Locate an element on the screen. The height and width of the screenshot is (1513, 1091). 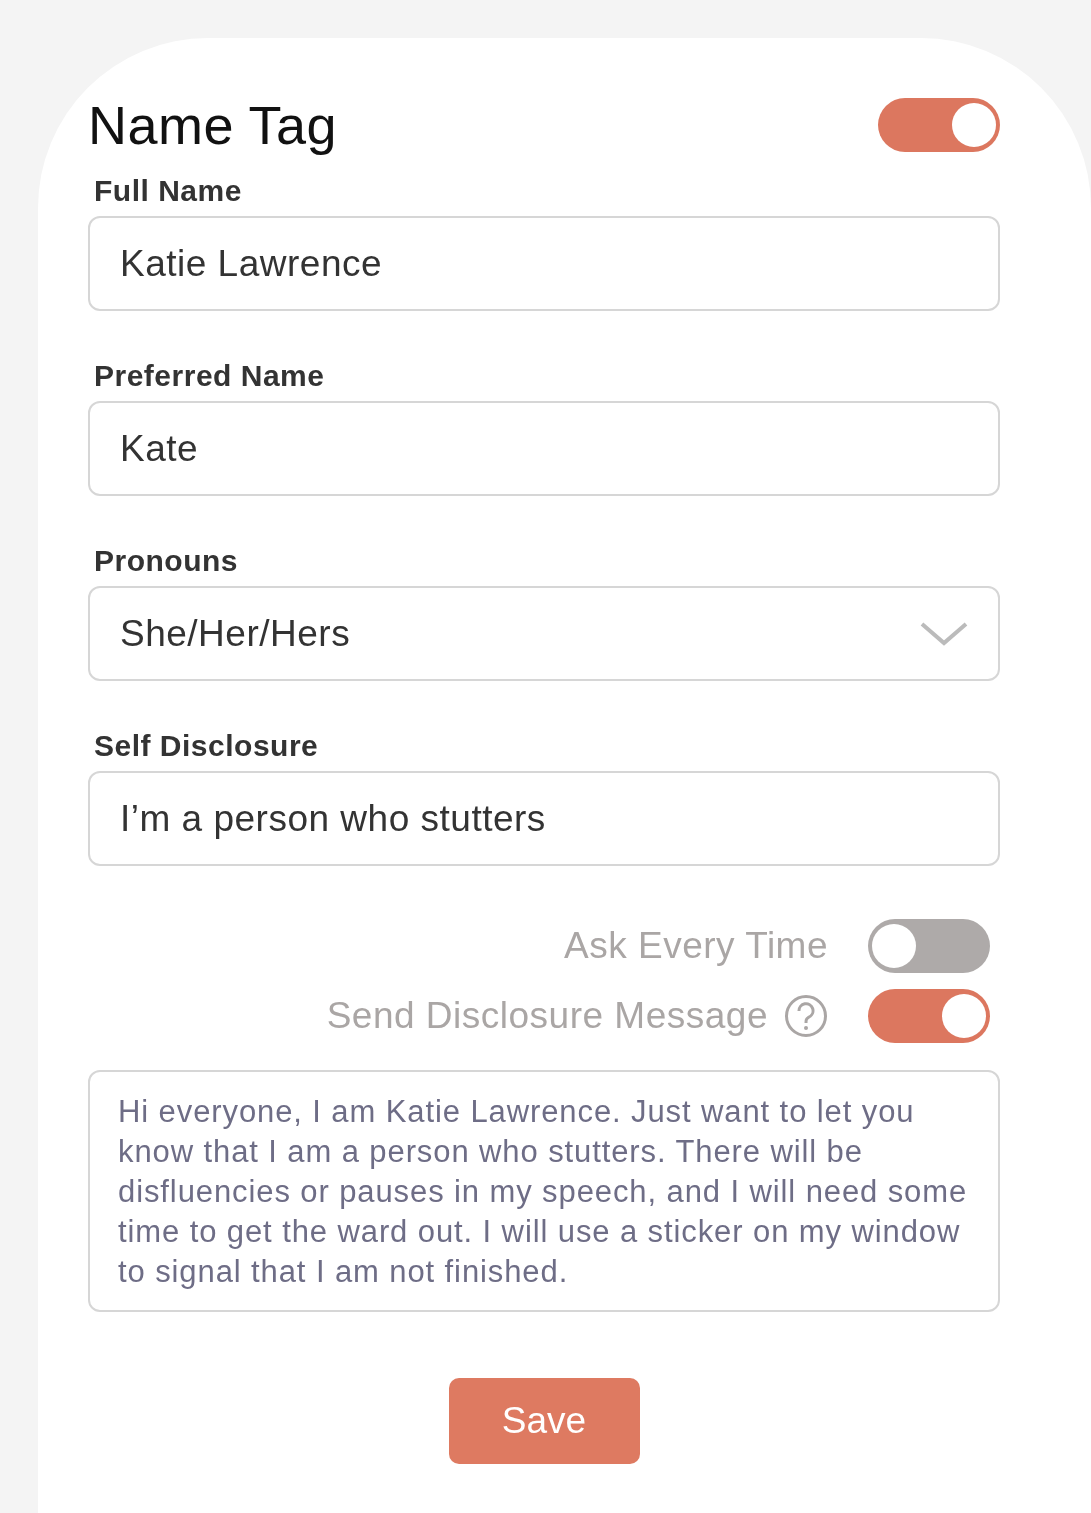
dropdown-value: She/Her/Hers is located at coordinates (235, 633).